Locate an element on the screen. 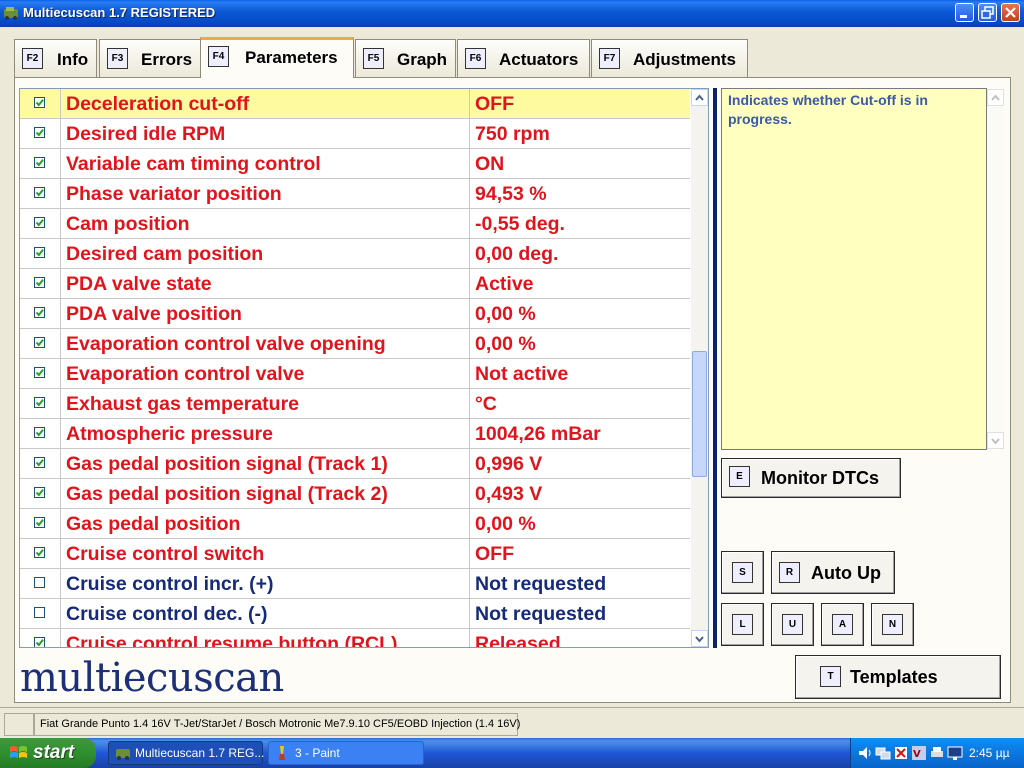 The image size is (1024, 768). parameter-value: 1004,26 mBar is located at coordinates (538, 434).